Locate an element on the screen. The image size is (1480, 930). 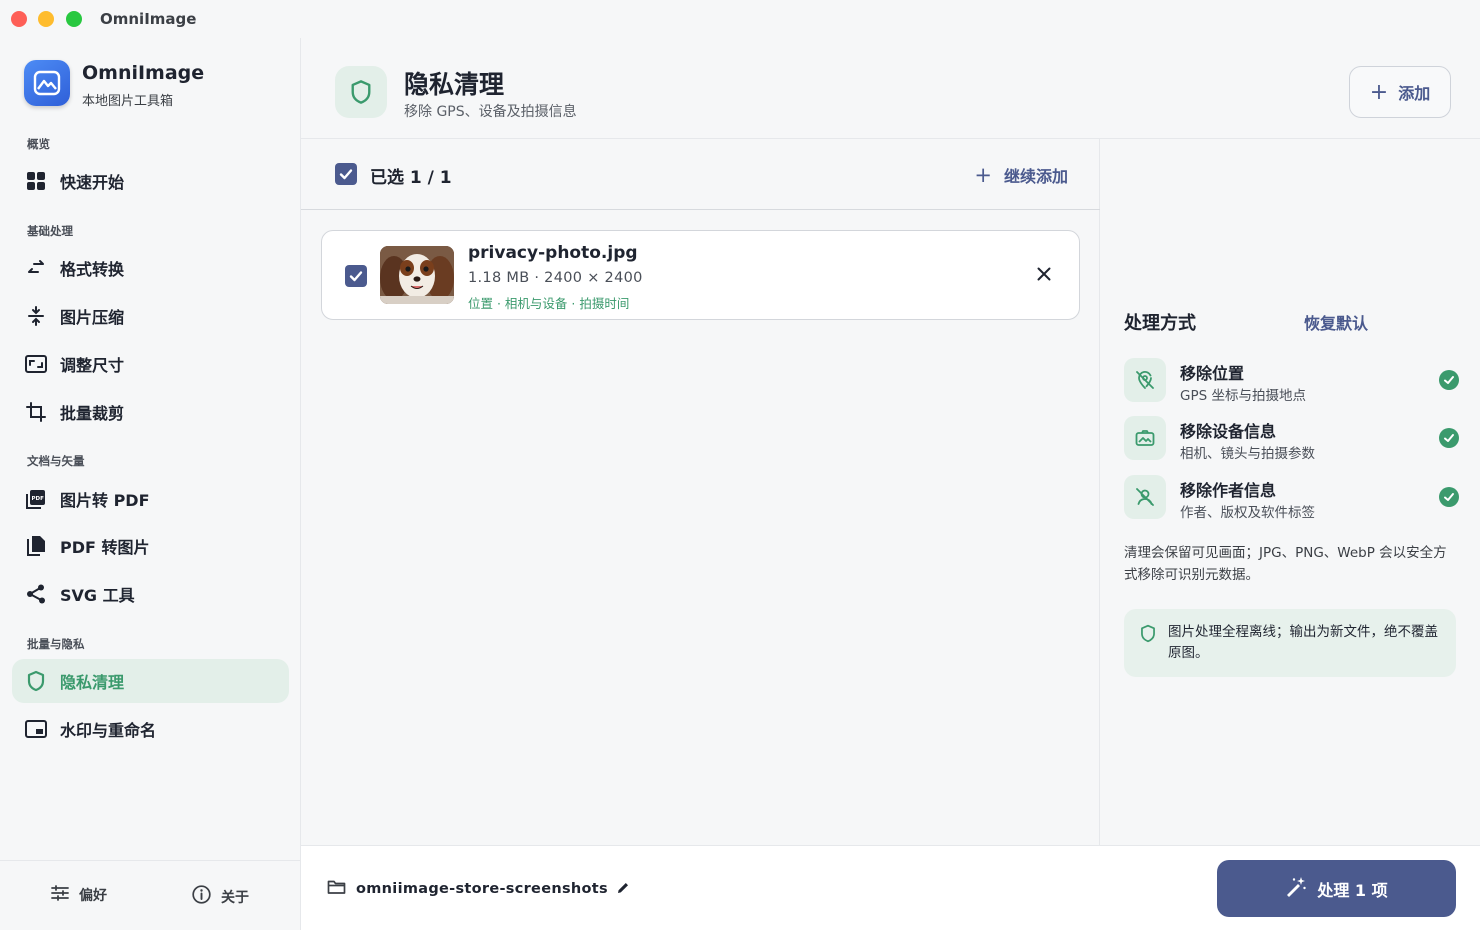
share-icon is located at coordinates (36, 594).